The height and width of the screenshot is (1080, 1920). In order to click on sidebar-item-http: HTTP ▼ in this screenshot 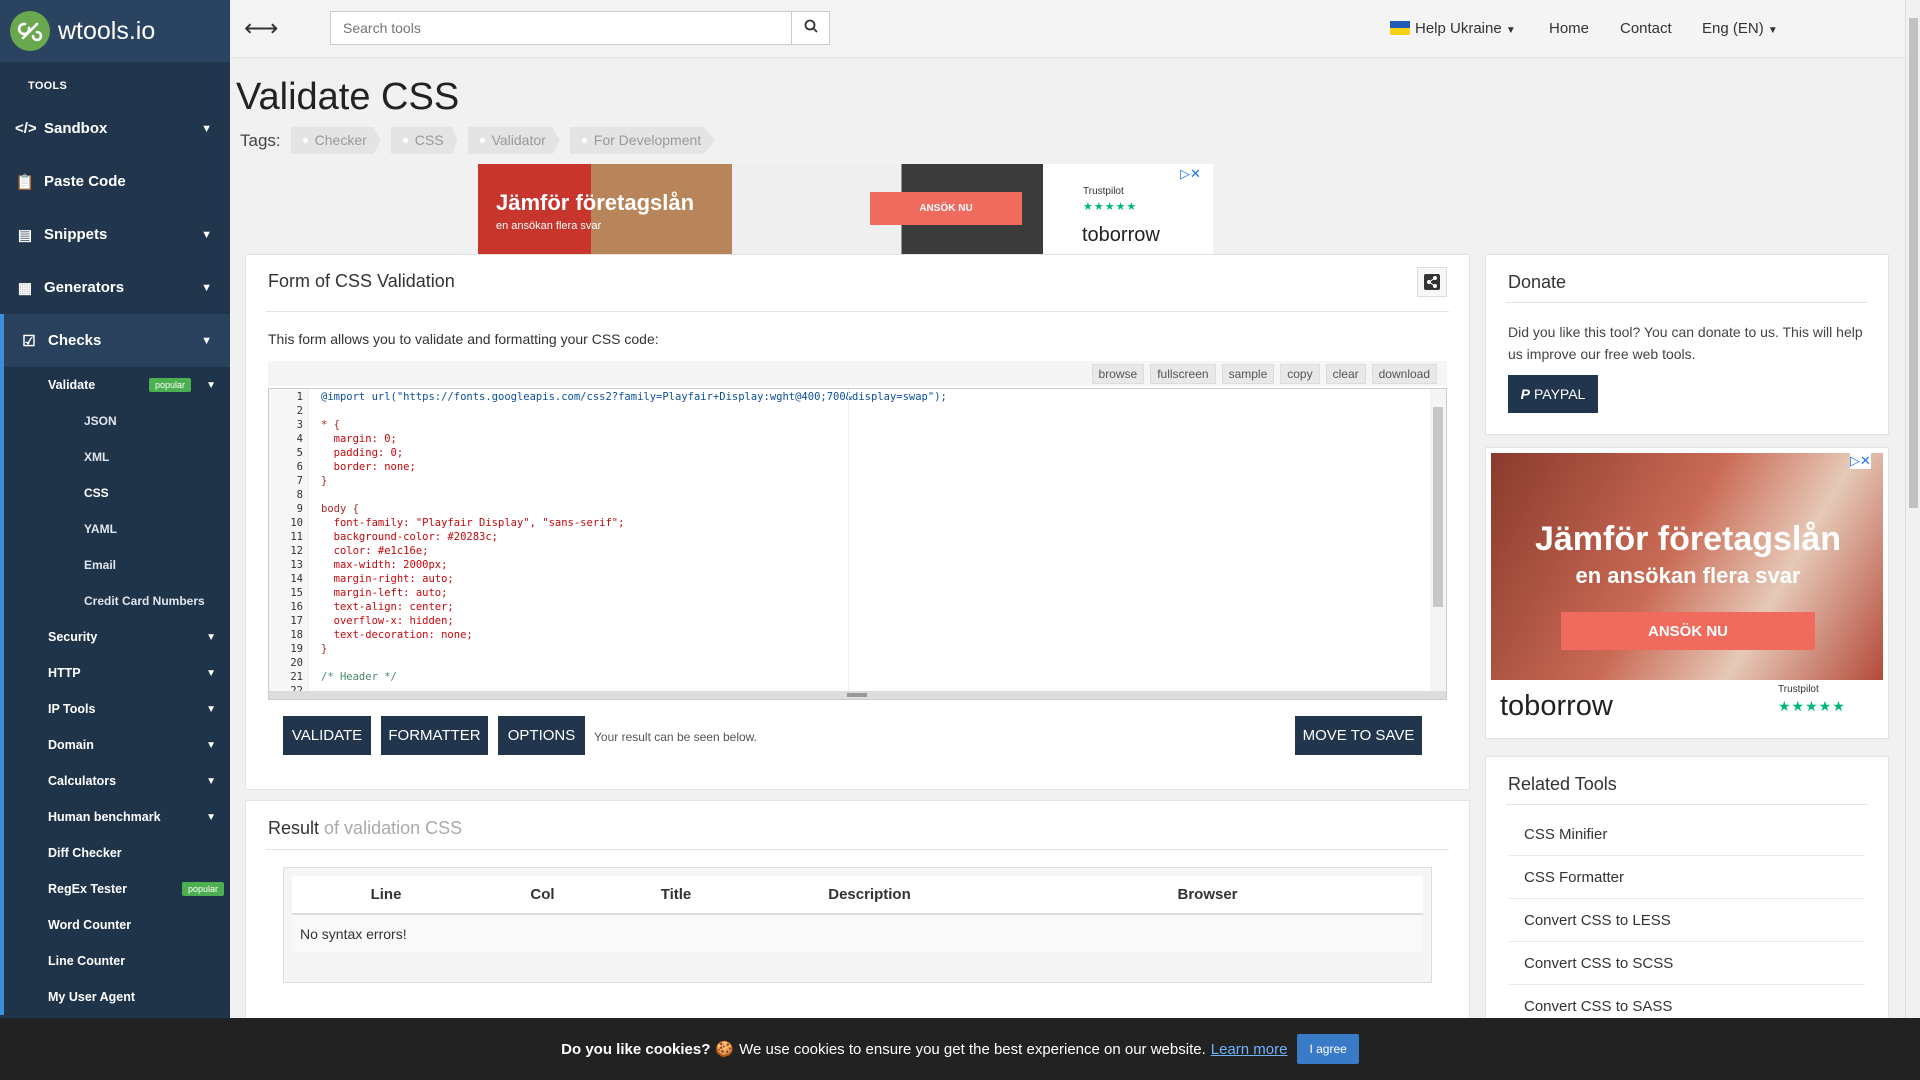, I will do `click(117, 673)`.